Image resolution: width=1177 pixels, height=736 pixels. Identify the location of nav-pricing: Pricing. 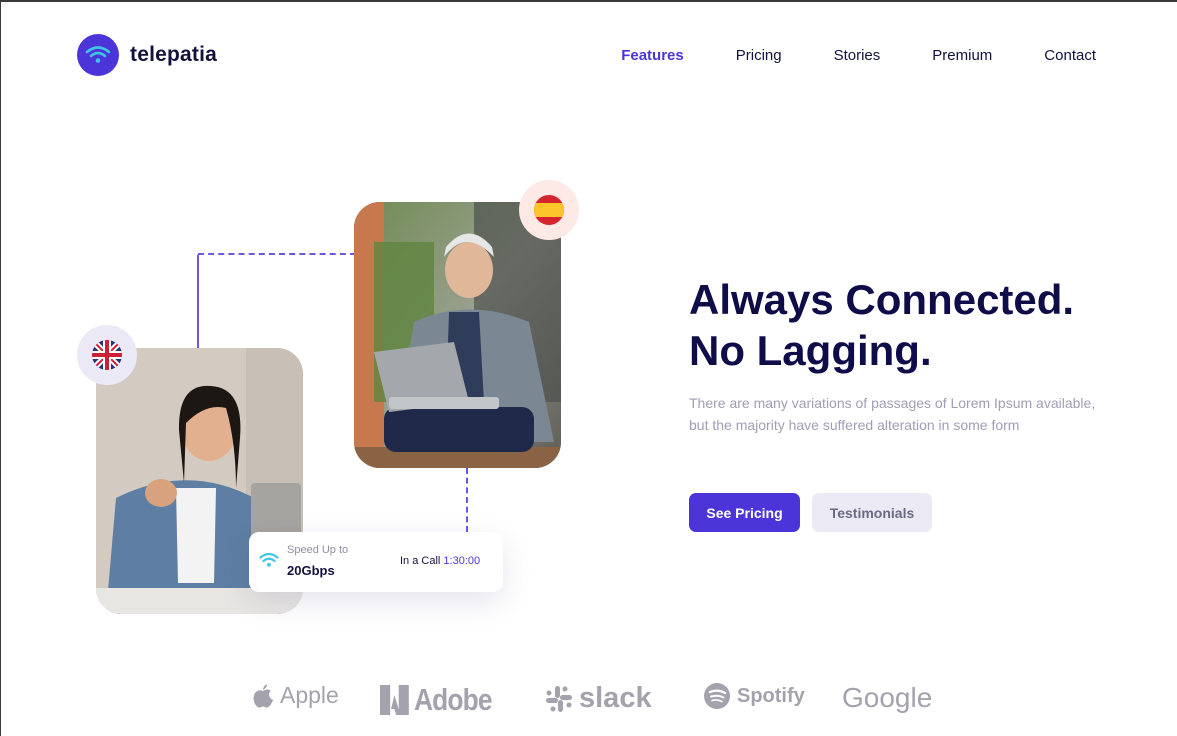
(759, 55).